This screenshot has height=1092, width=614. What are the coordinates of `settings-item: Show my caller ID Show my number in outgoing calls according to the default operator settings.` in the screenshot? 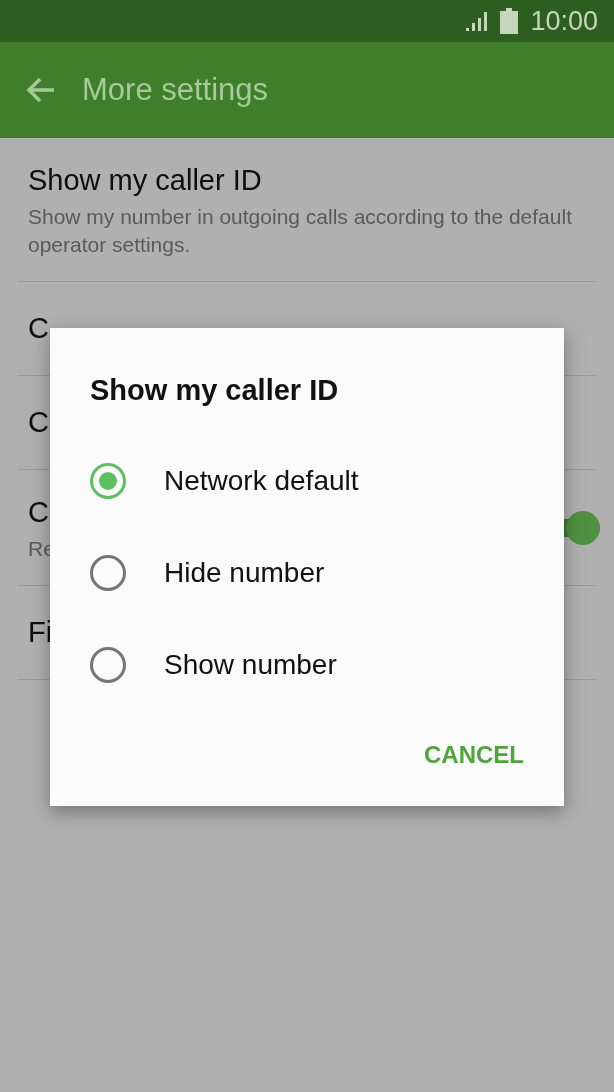 It's located at (307, 210).